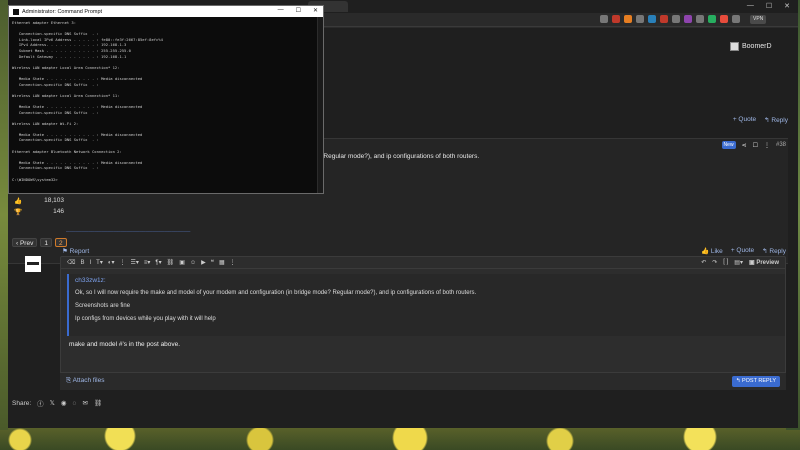 Image resolution: width=800 pixels, height=450 pixels. I want to click on user-menu: BoomerD, so click(751, 46).